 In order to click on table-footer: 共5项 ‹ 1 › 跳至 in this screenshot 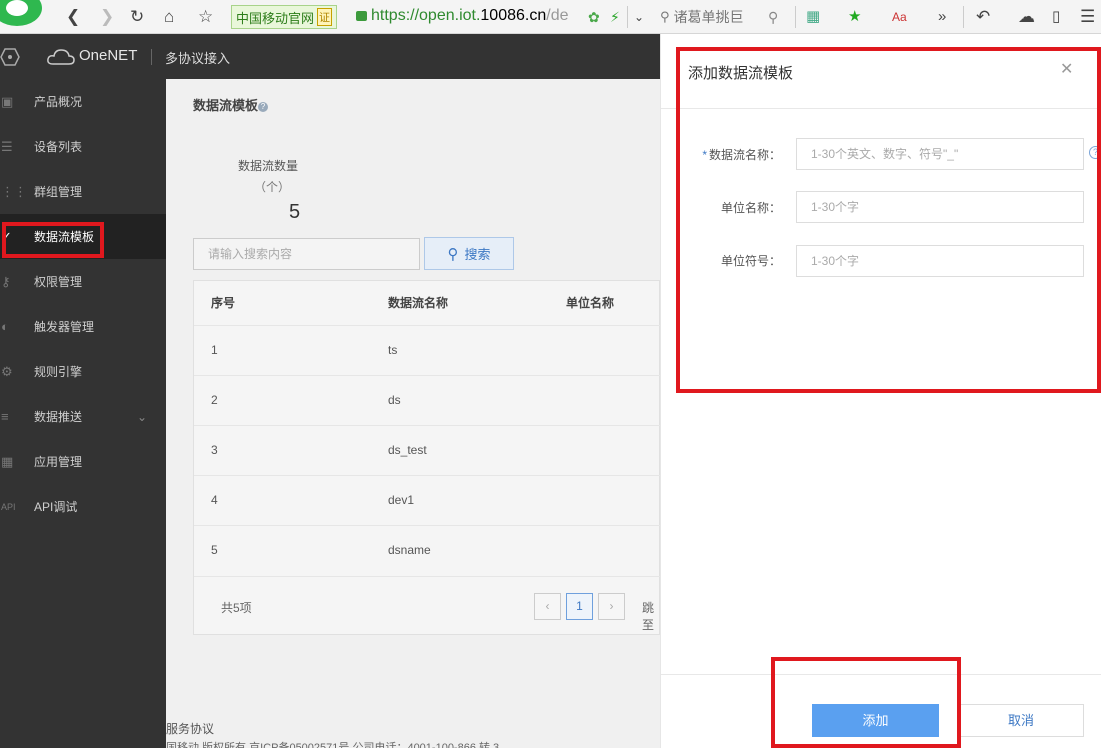, I will do `click(427, 606)`.